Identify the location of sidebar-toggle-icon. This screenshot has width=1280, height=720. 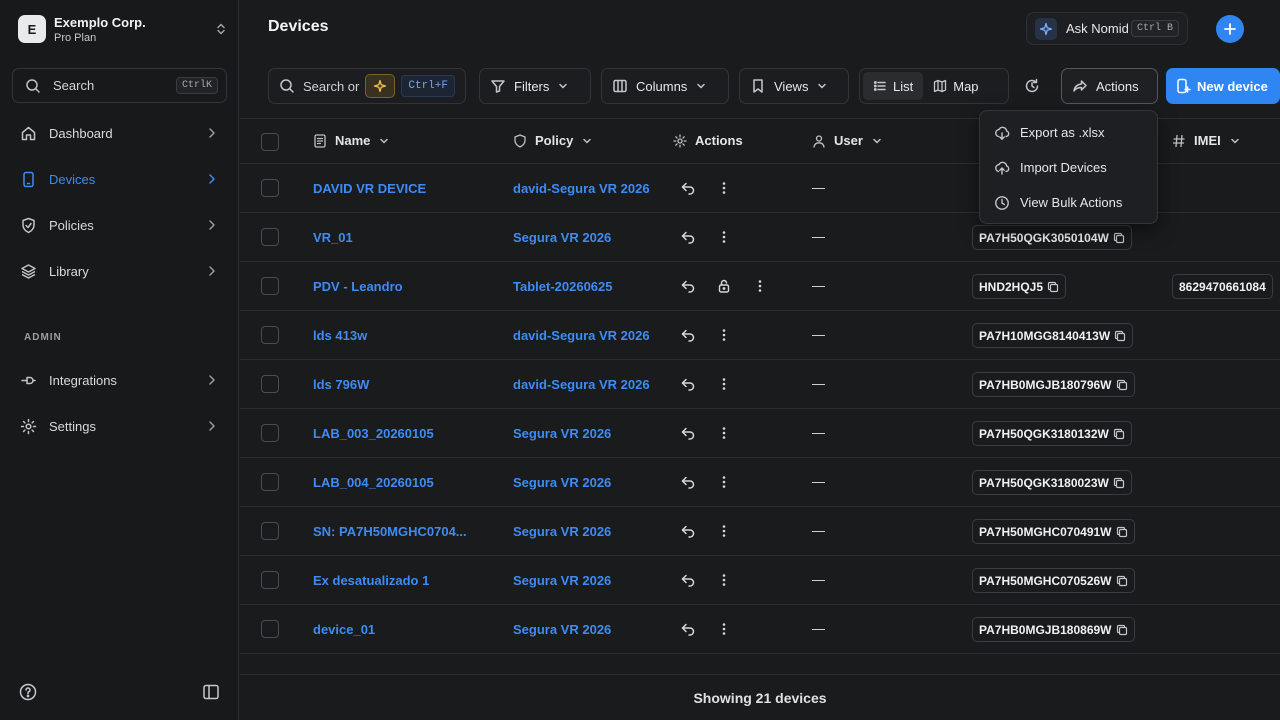
(211, 692).